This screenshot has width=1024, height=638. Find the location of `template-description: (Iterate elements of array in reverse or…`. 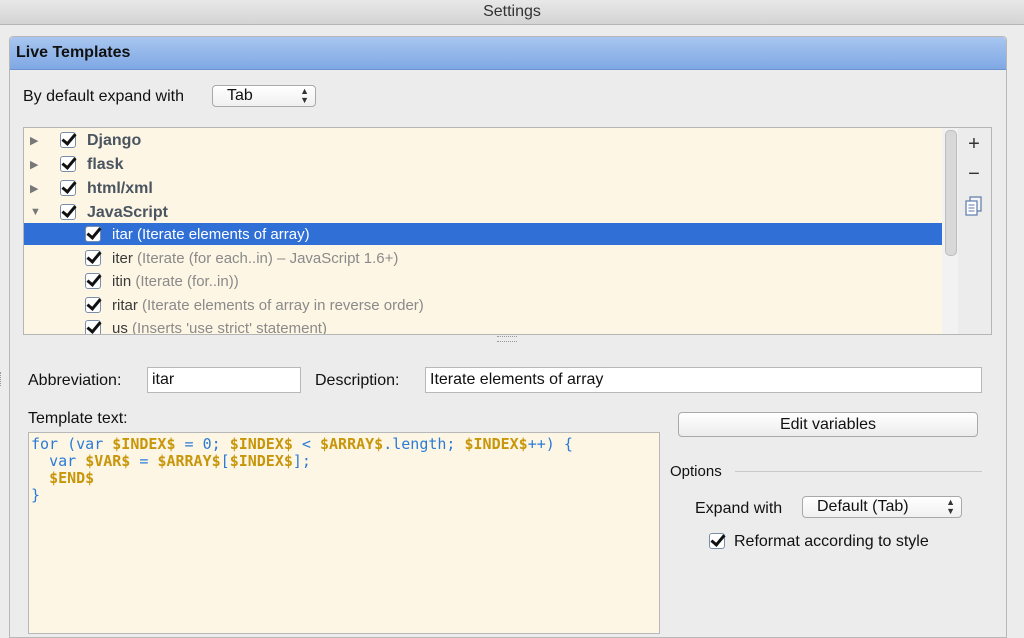

template-description: (Iterate elements of array in reverse or… is located at coordinates (280, 305).